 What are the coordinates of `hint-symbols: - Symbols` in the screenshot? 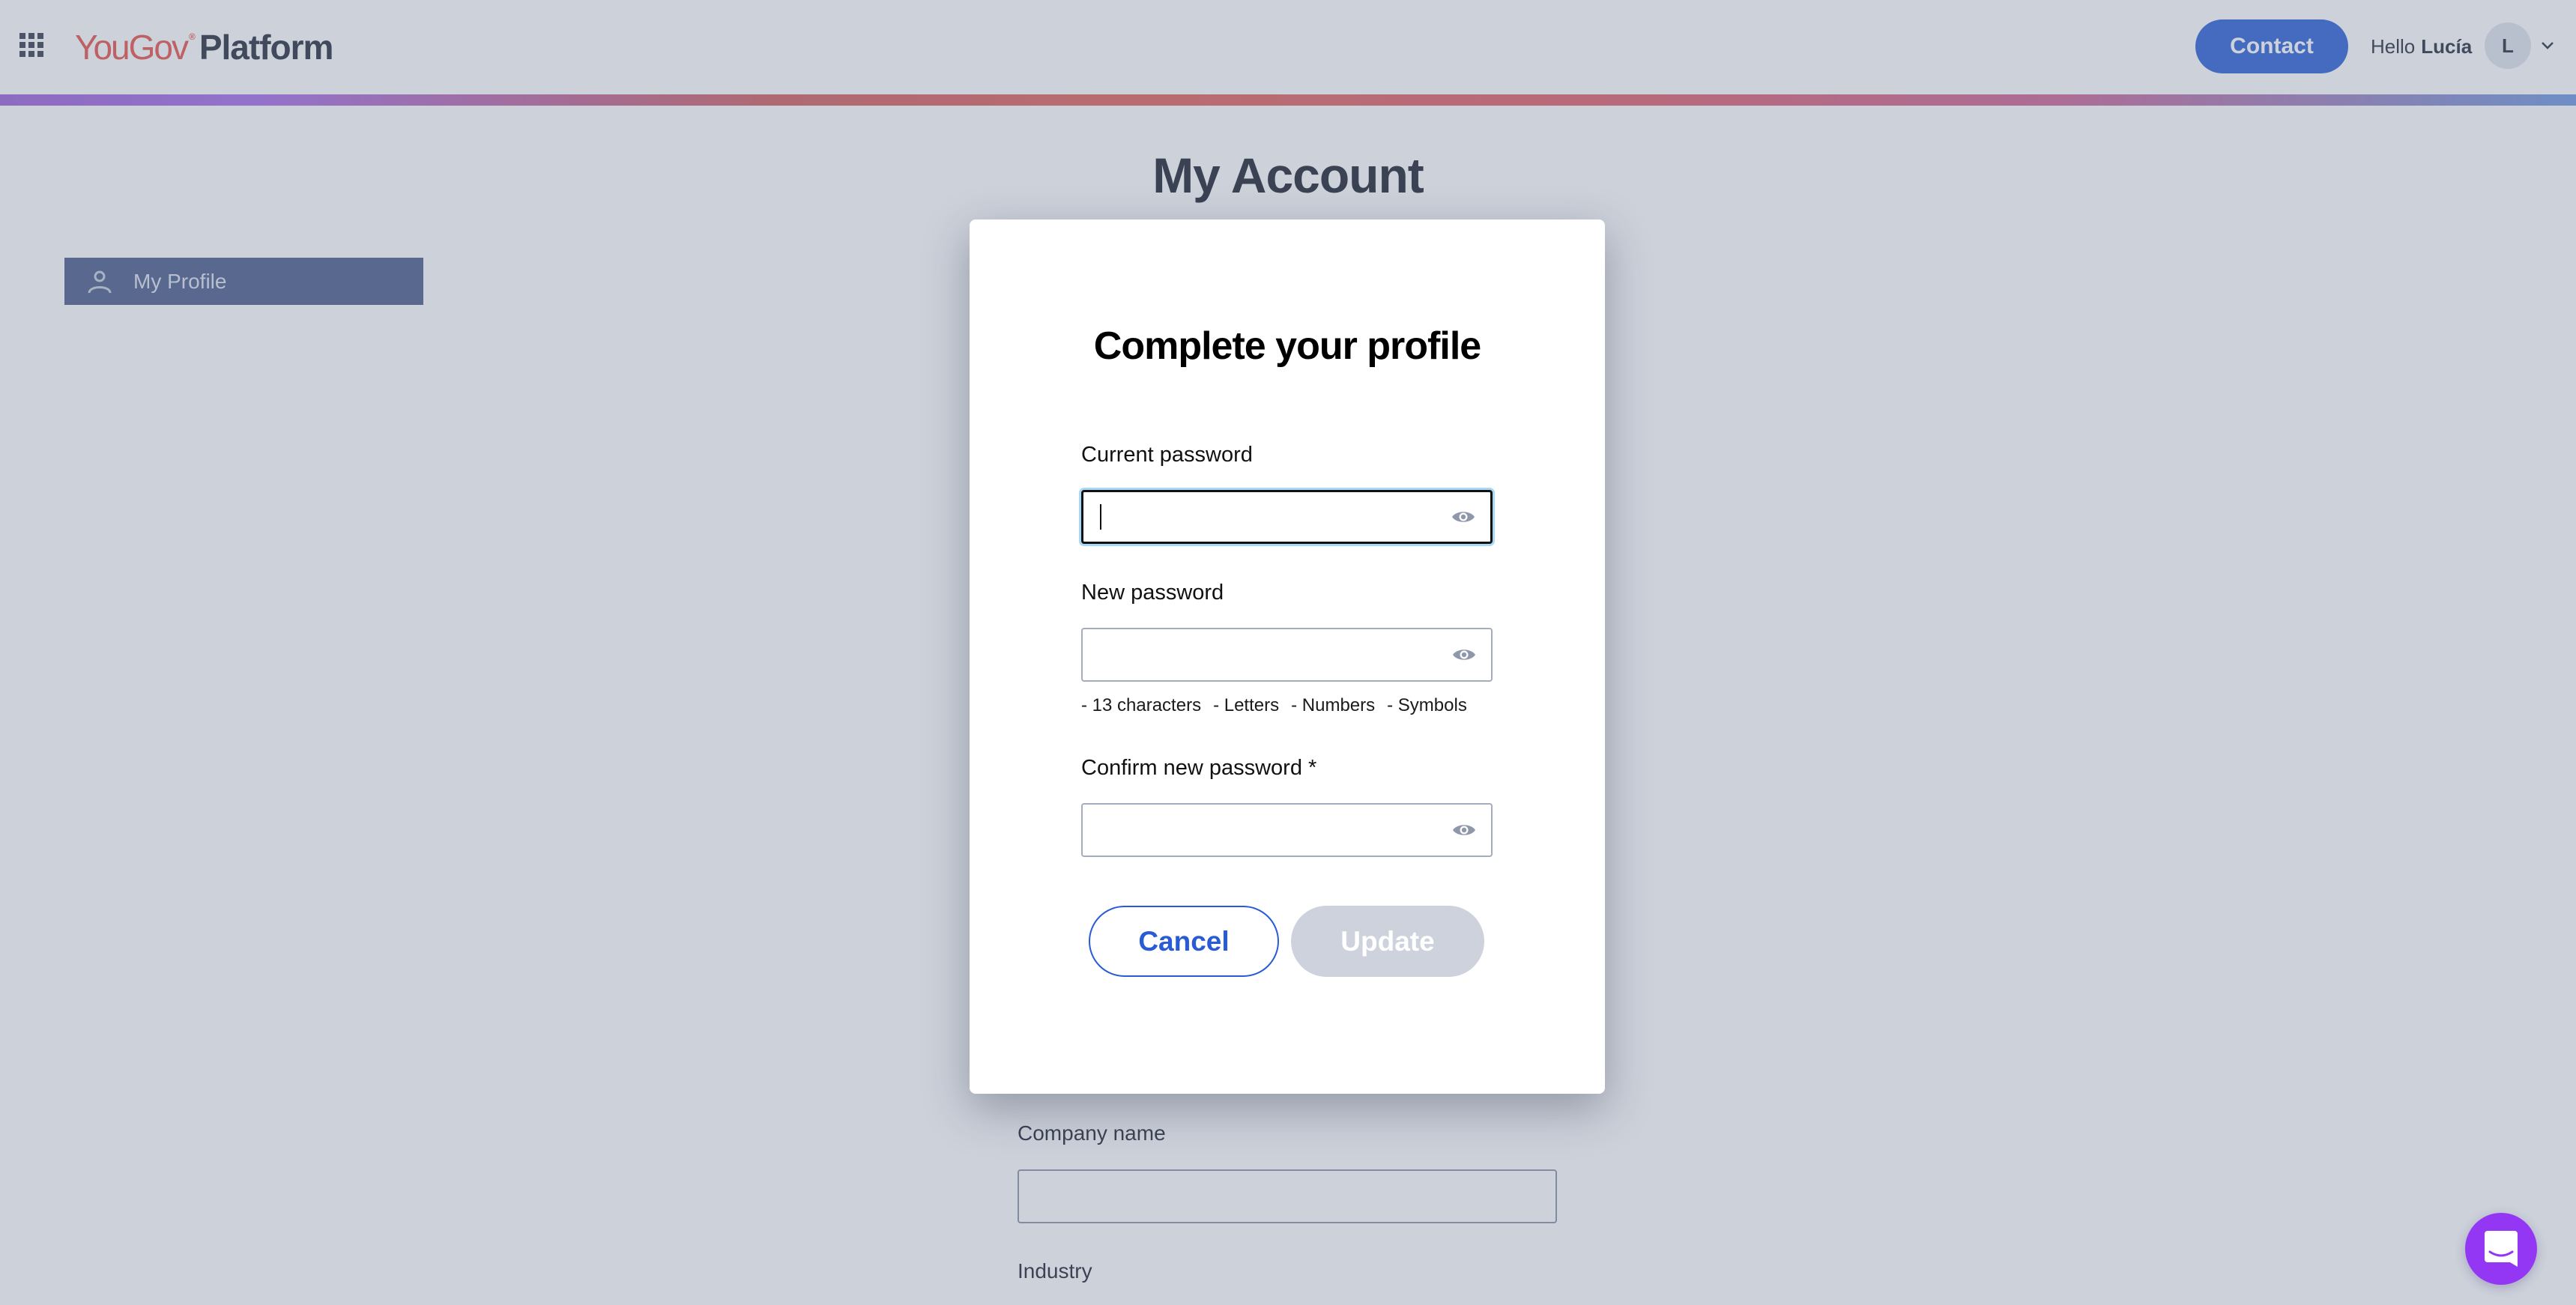 It's located at (1427, 705).